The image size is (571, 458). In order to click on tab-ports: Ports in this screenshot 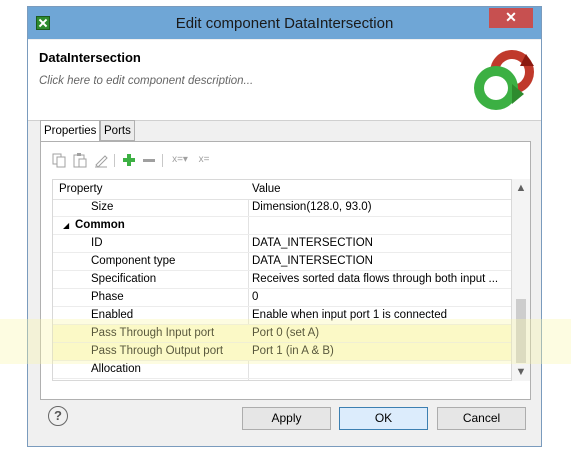, I will do `click(117, 130)`.